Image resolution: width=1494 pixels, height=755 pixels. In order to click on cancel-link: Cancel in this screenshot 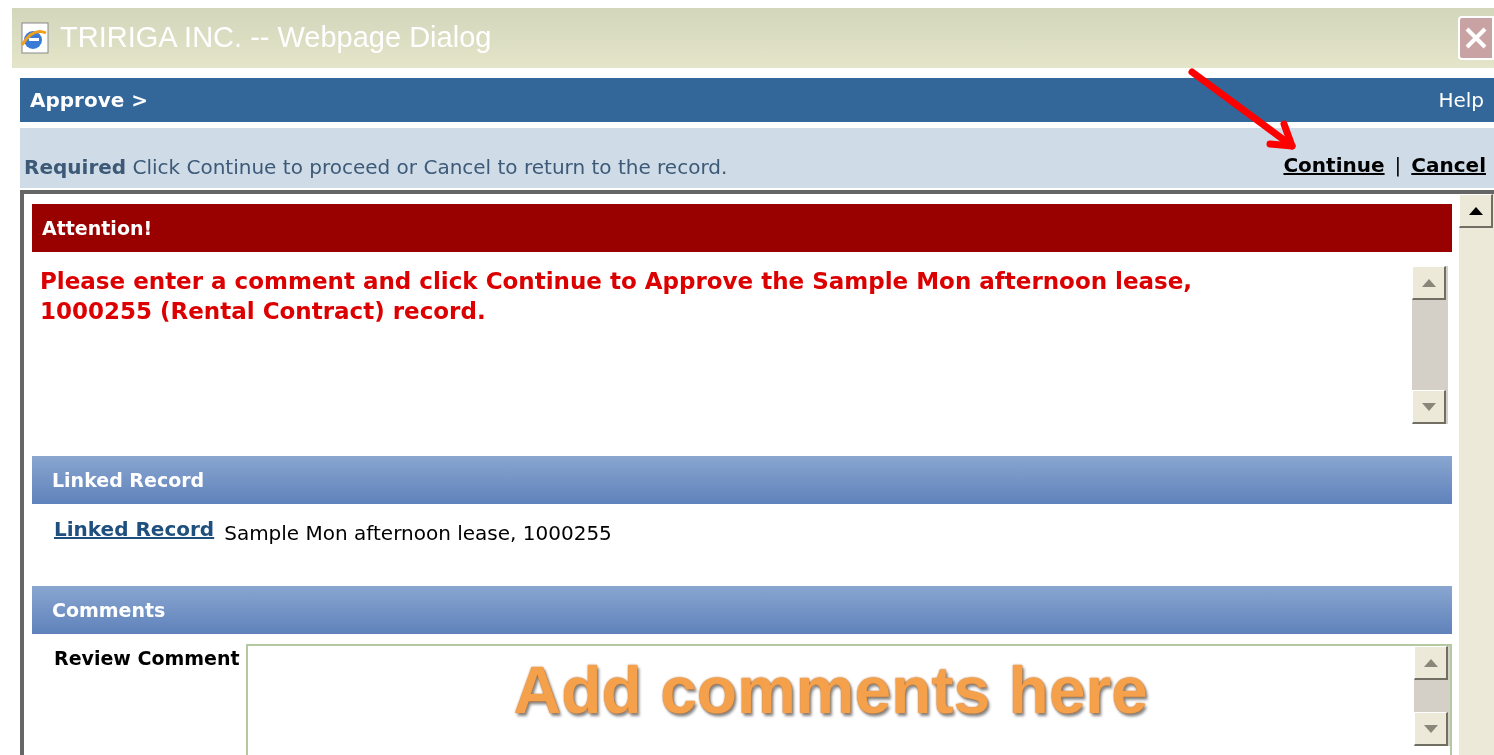, I will do `click(1448, 165)`.